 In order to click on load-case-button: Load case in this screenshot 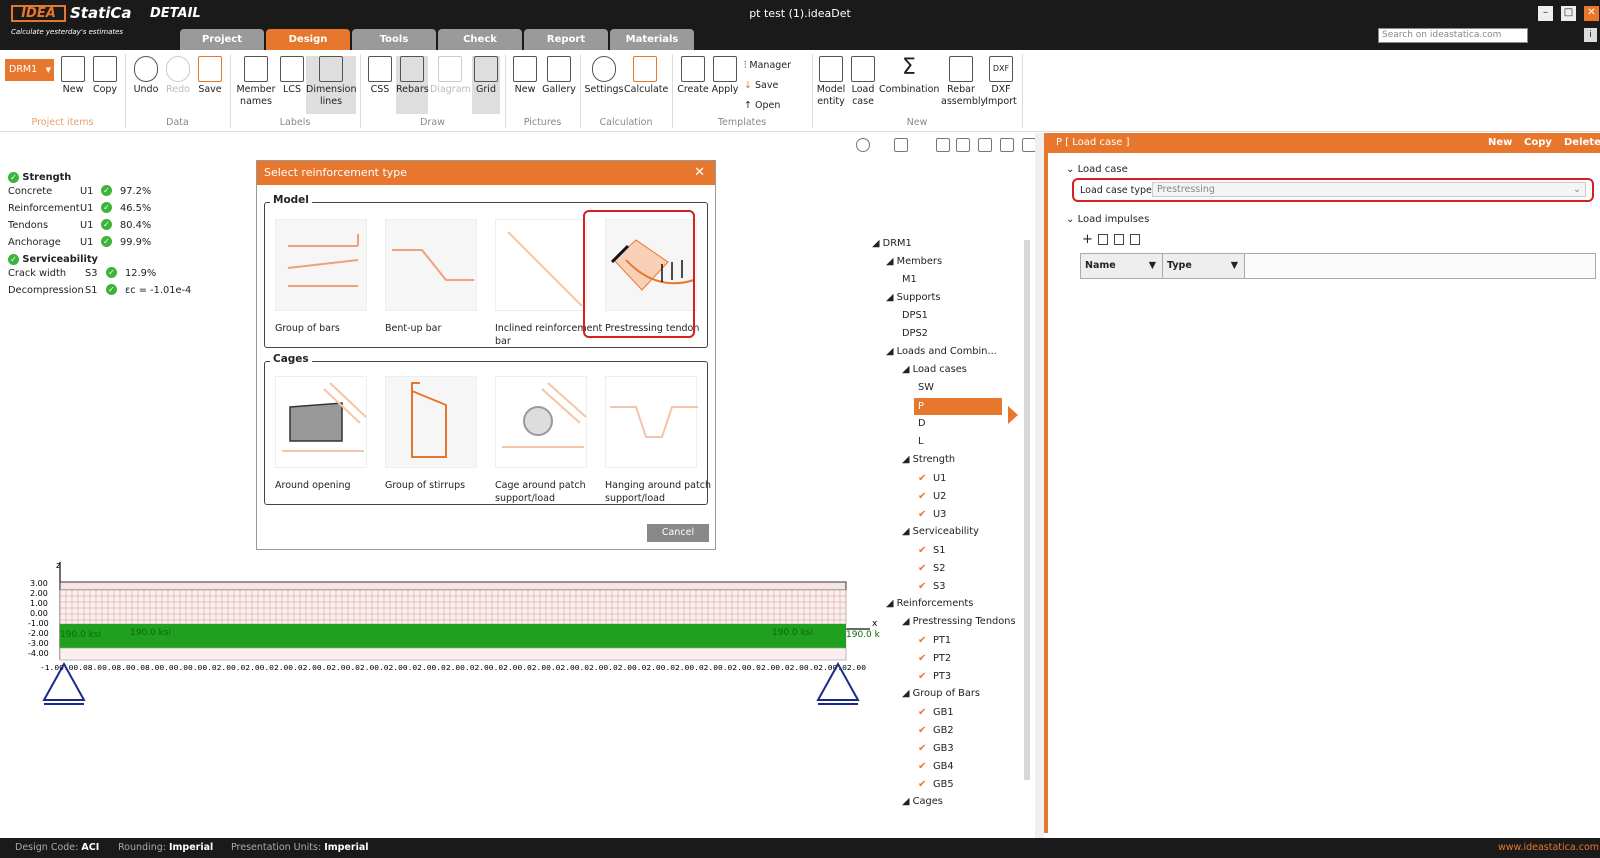, I will do `click(863, 82)`.